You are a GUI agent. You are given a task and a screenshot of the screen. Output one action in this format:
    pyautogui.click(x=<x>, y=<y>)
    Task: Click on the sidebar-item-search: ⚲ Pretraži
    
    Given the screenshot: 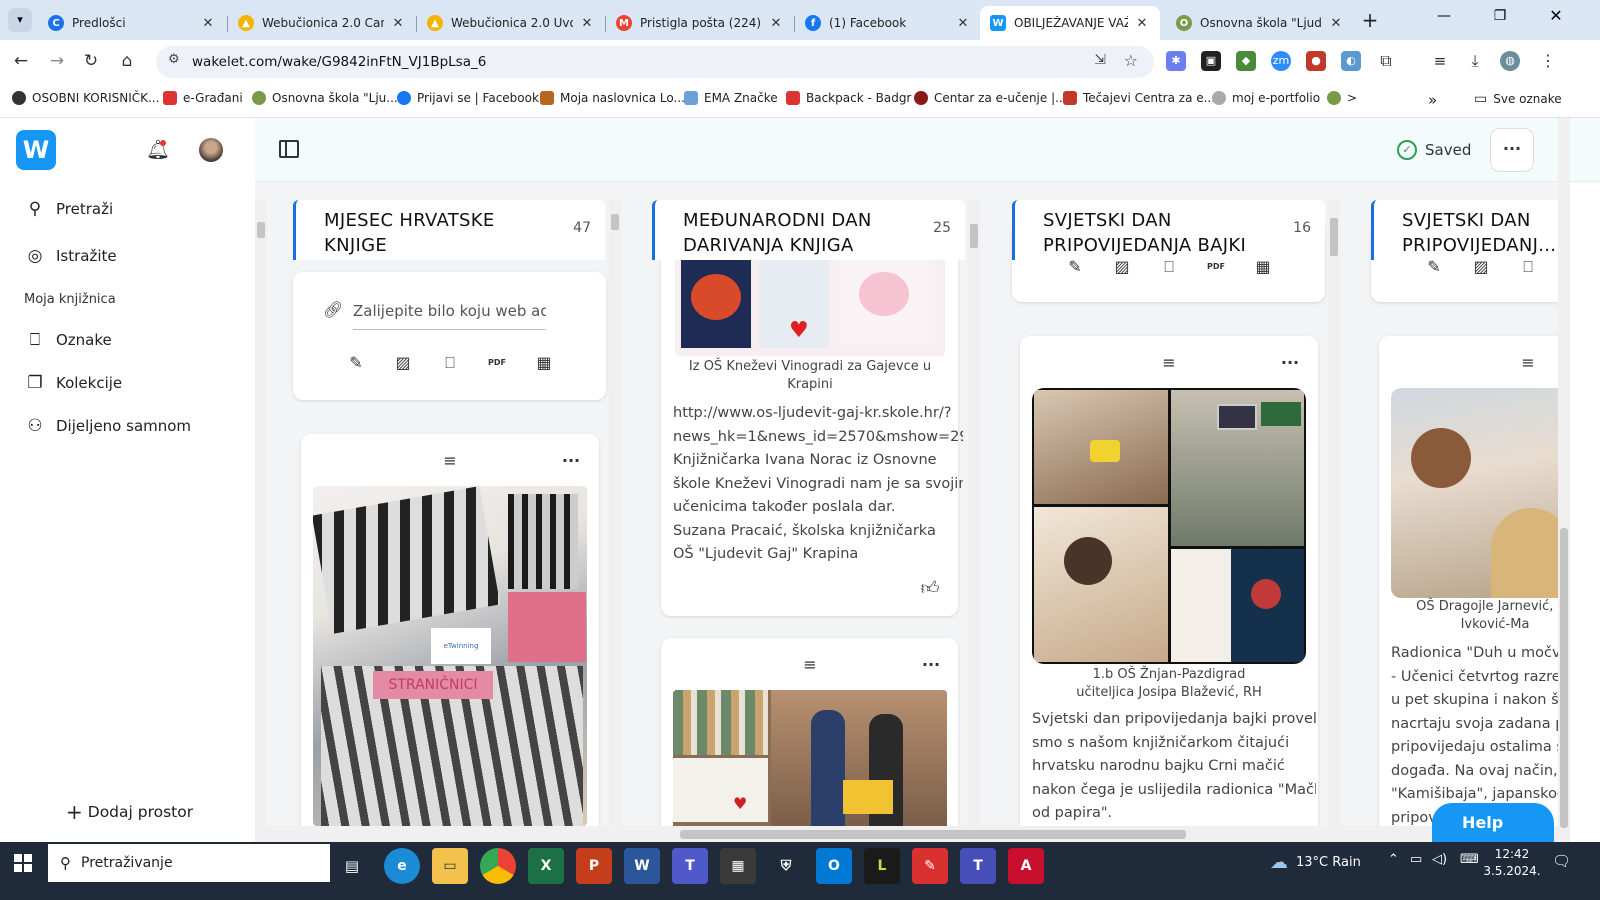 What is the action you would take?
    pyautogui.click(x=68, y=209)
    